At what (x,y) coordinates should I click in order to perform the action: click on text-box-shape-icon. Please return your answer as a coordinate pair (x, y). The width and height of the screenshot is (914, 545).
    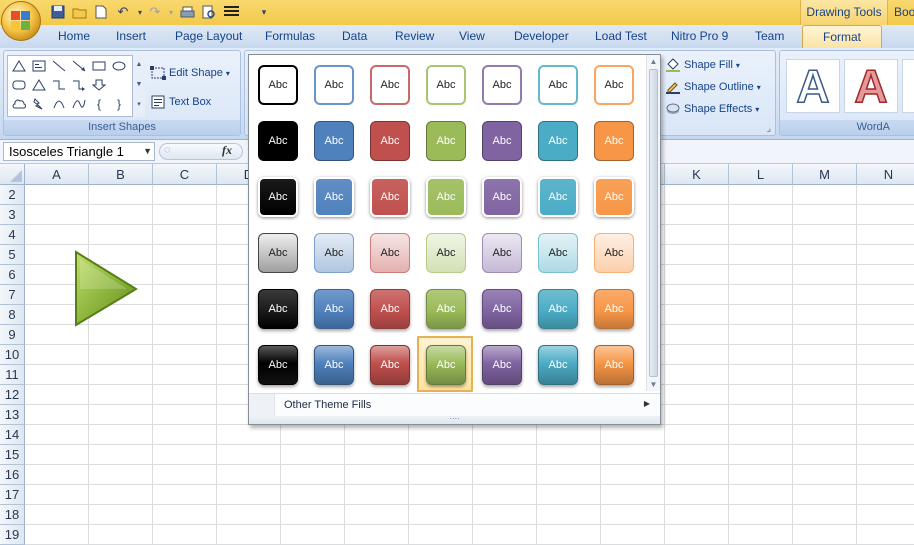
    Looking at the image, I should click on (39, 66).